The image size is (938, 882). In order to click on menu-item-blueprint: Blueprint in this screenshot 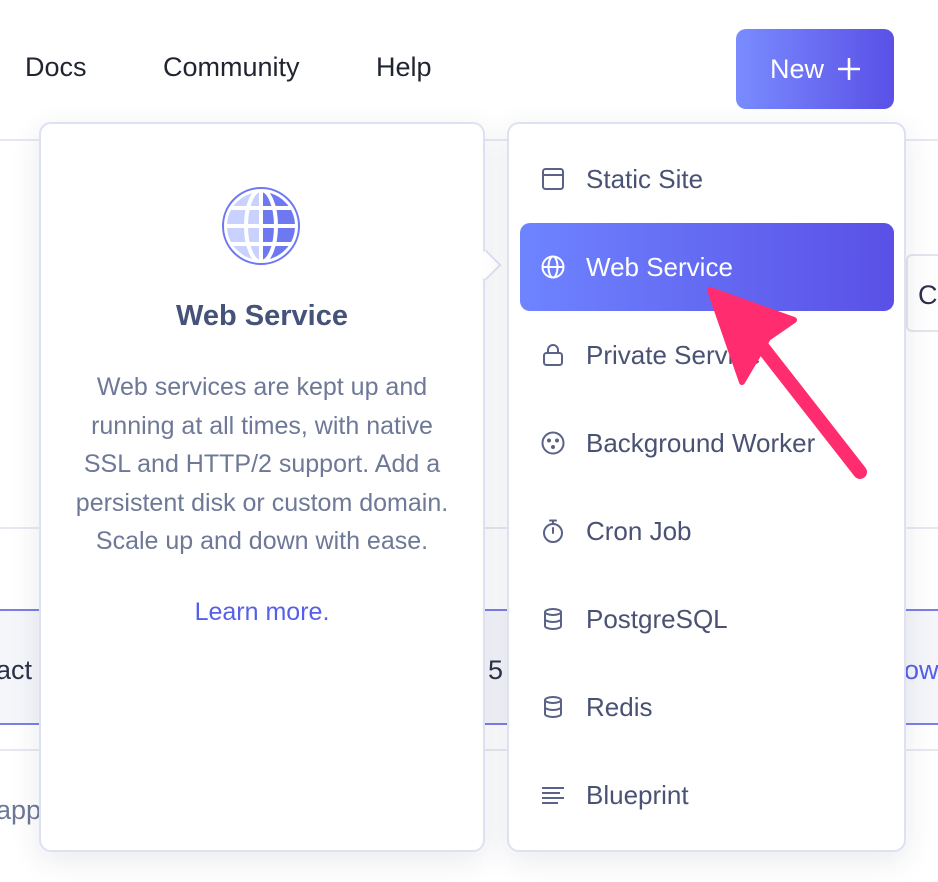, I will do `click(707, 795)`.